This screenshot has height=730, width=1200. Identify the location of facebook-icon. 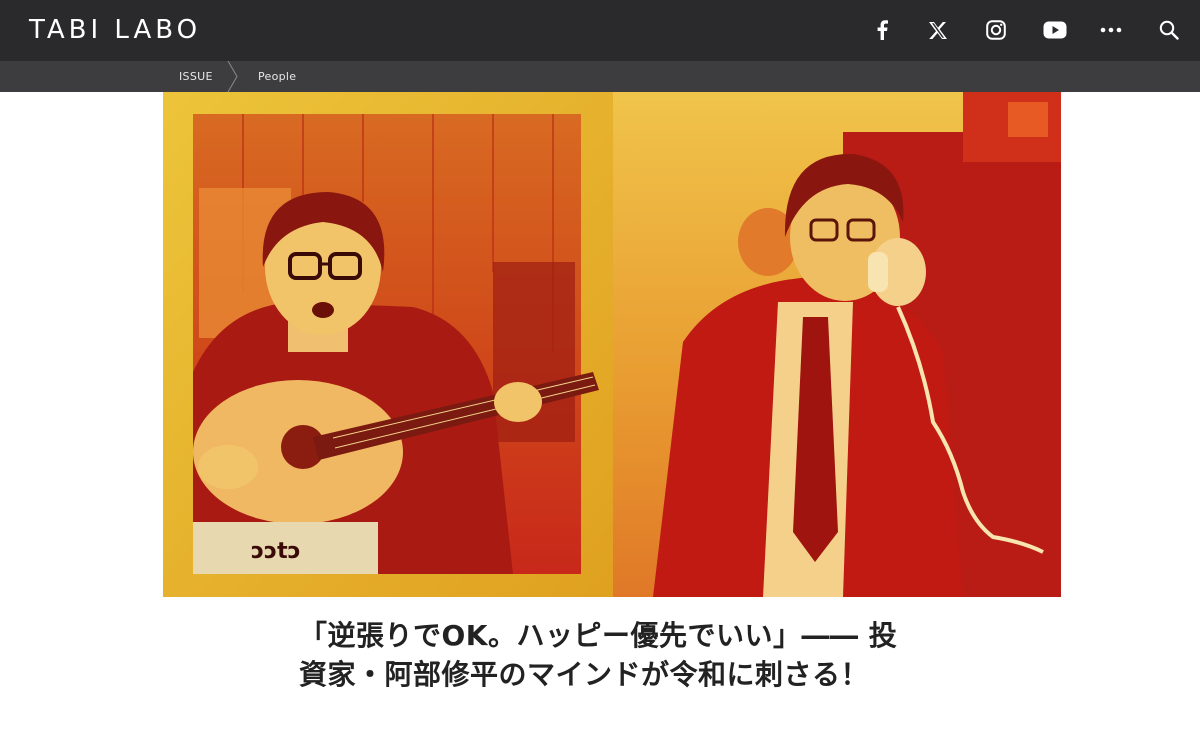
(882, 30).